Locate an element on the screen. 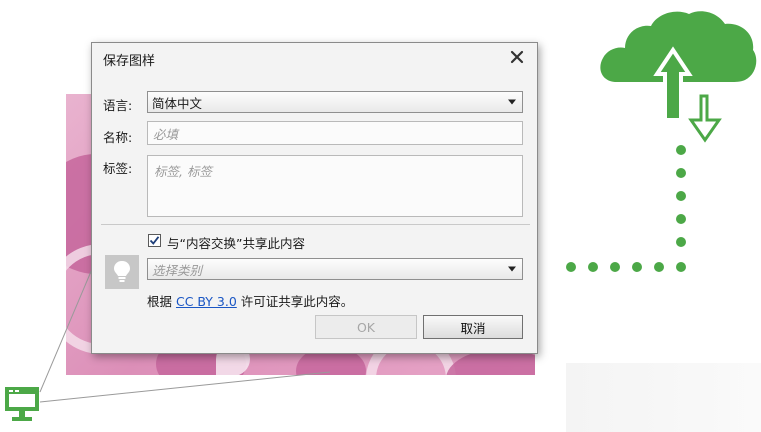 The image size is (761, 432). cancel-button: 取消 is located at coordinates (473, 327).